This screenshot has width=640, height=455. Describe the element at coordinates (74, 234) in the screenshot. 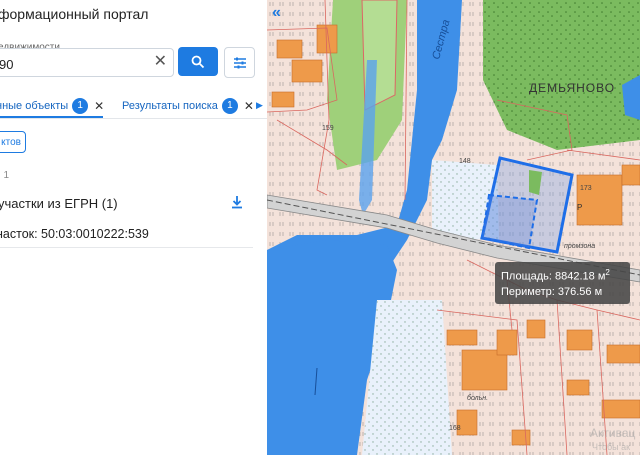

I see `result-item-parcel: насток: 50:03:0010222:539` at that location.